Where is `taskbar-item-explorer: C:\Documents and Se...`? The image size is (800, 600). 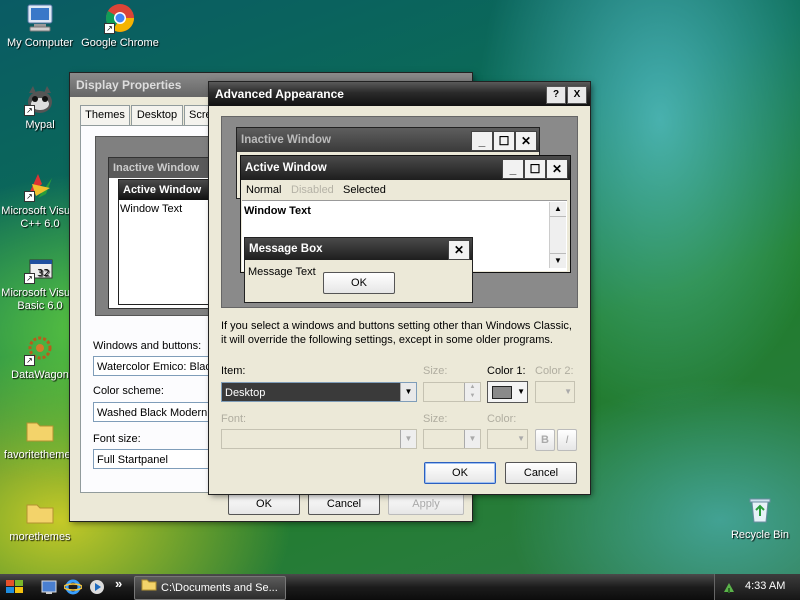
taskbar-item-explorer: C:\Documents and Se... is located at coordinates (210, 588).